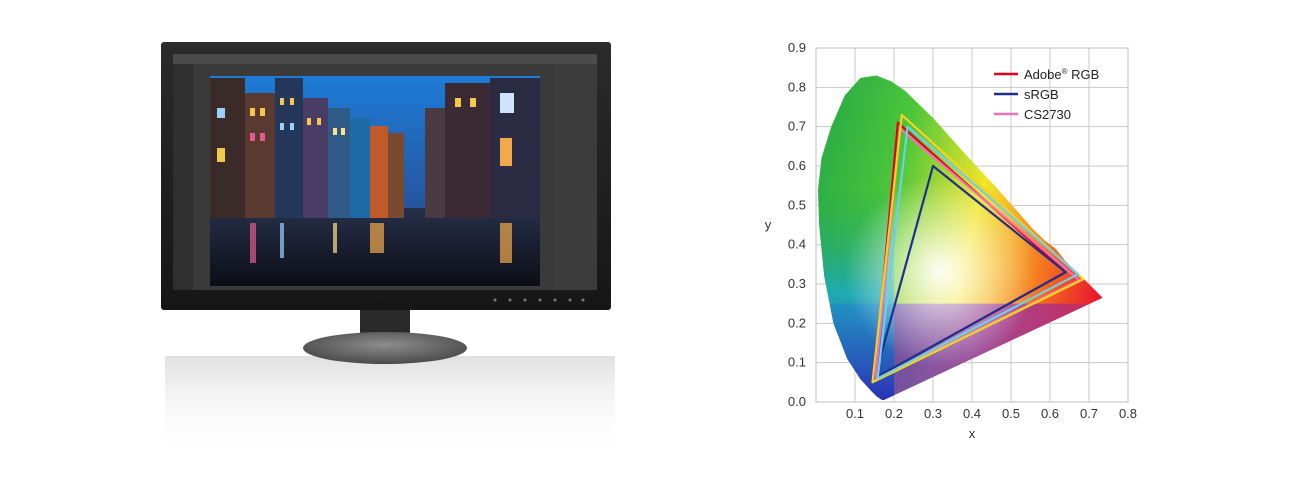 This screenshot has height=482, width=1300. I want to click on y-tick-label: 0.0, so click(797, 401).